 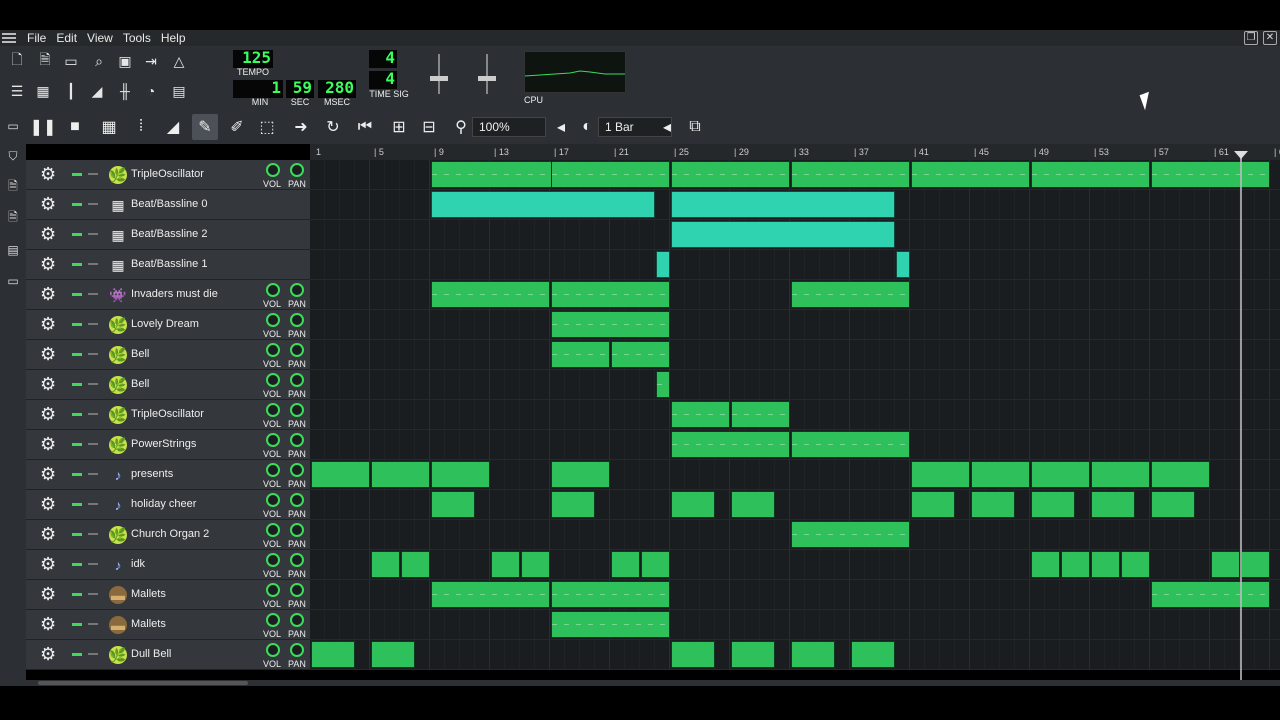 What do you see at coordinates (43, 127) in the screenshot?
I see `pause-icon: ❚❚` at bounding box center [43, 127].